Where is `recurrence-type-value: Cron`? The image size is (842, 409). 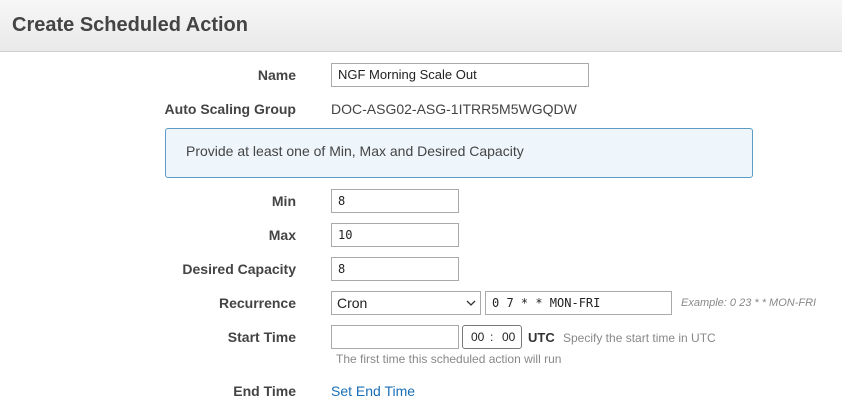 recurrence-type-value: Cron is located at coordinates (352, 303).